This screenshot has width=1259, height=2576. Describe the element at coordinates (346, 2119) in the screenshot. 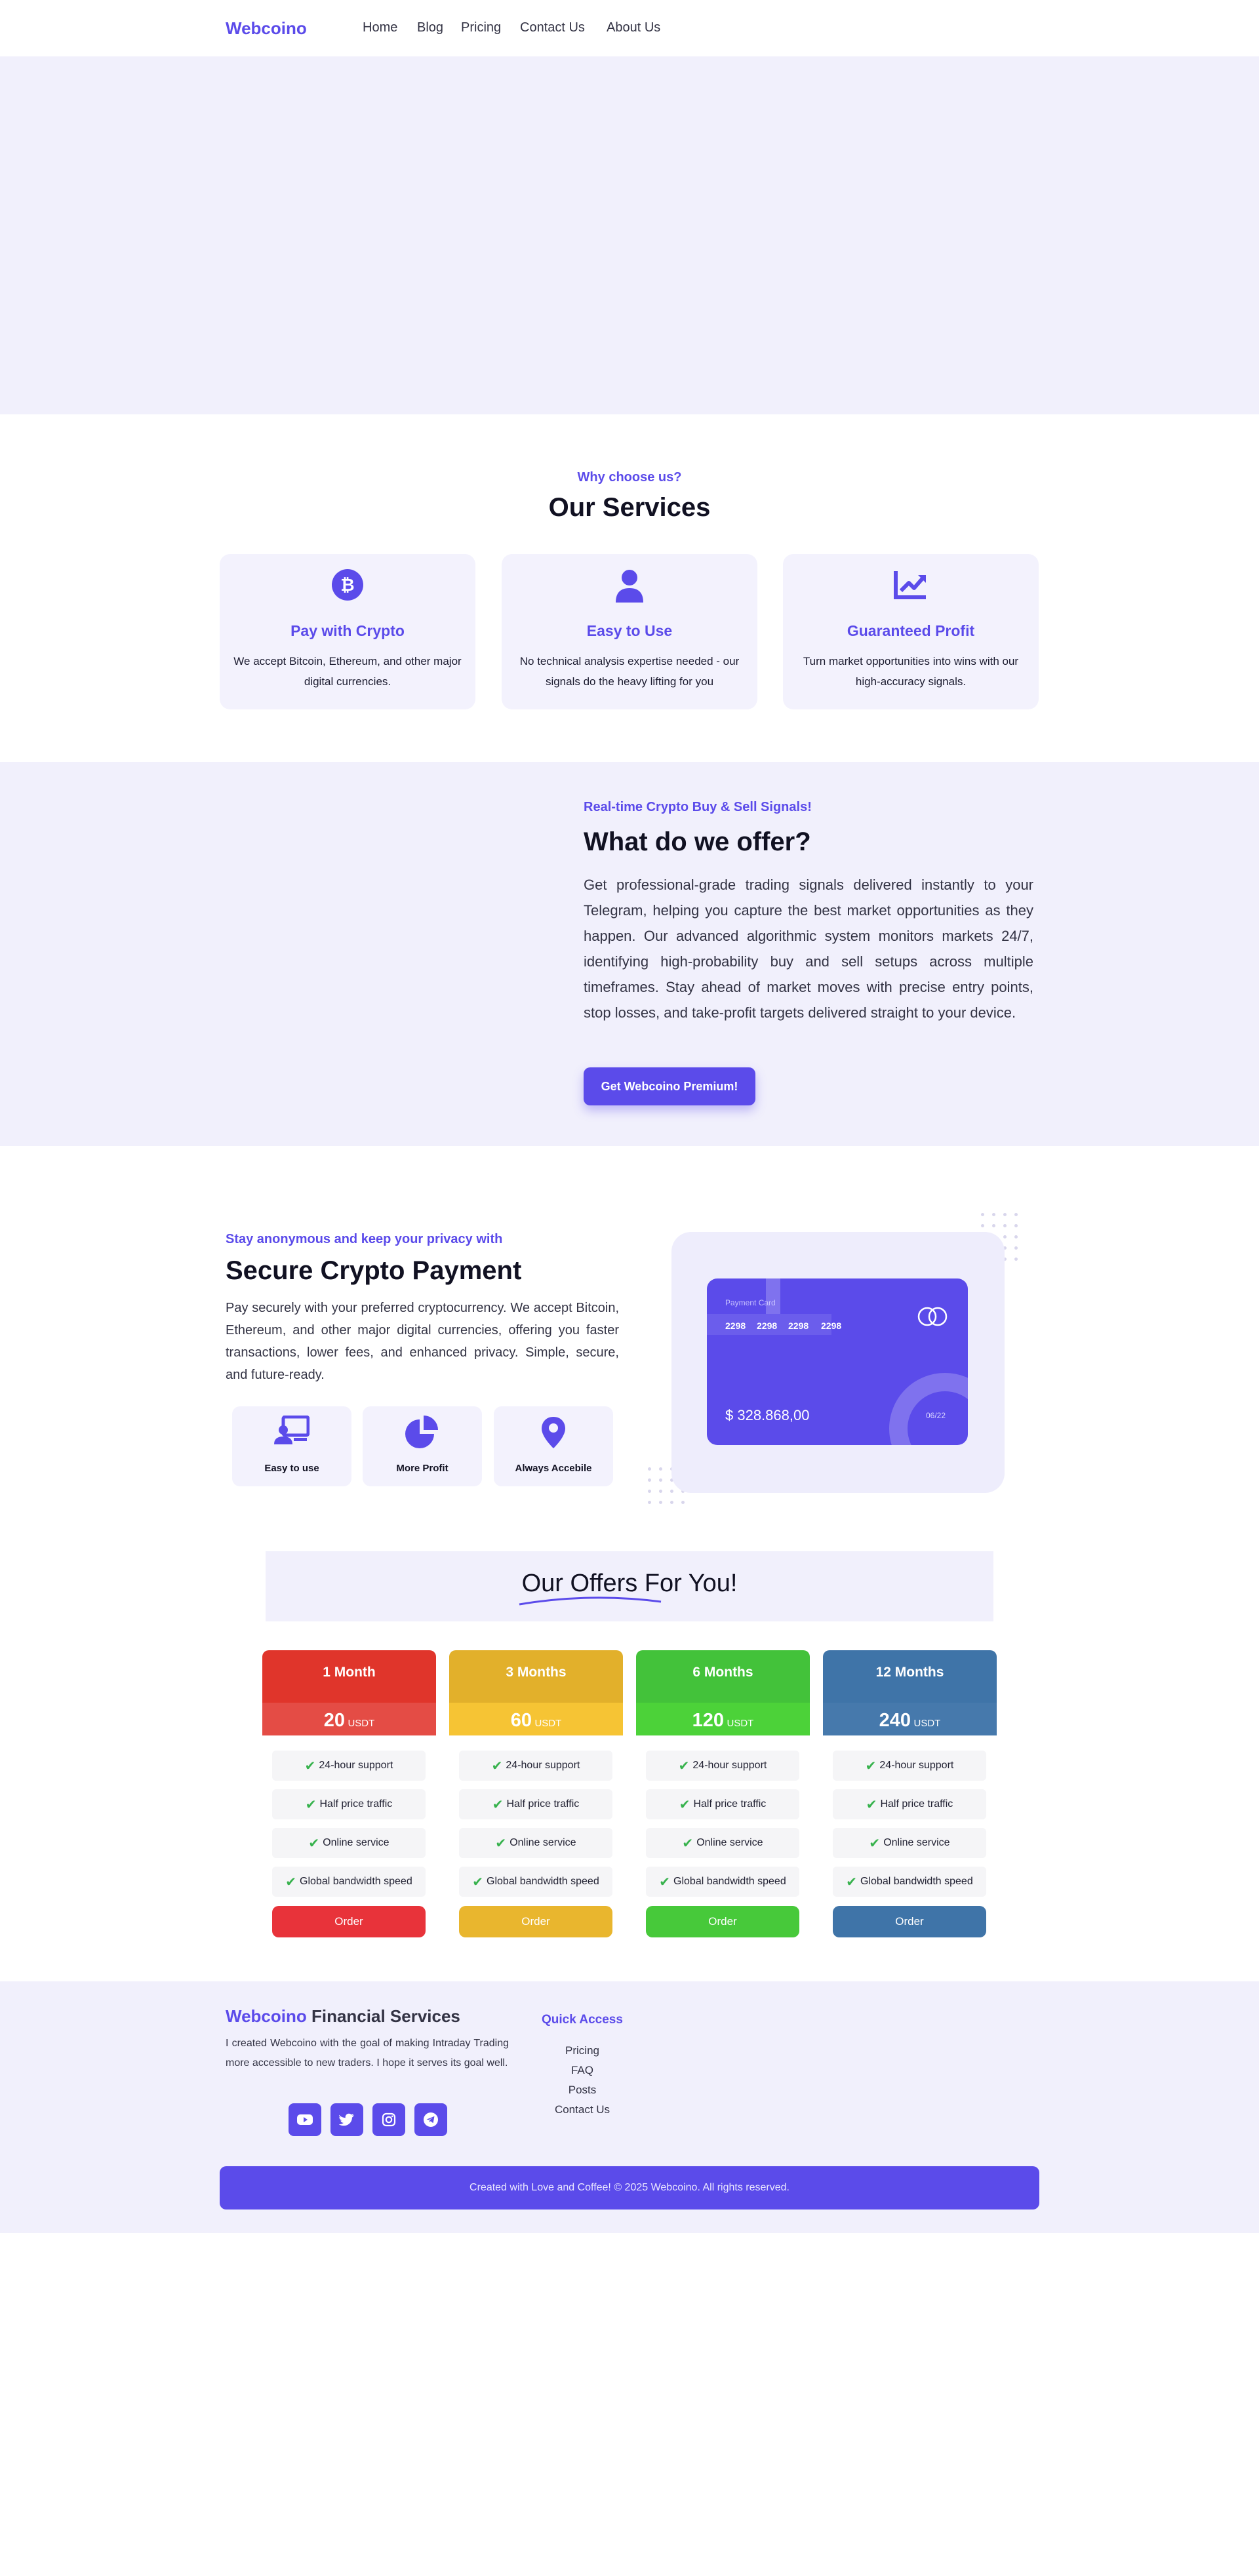

I see `twitter-icon` at that location.